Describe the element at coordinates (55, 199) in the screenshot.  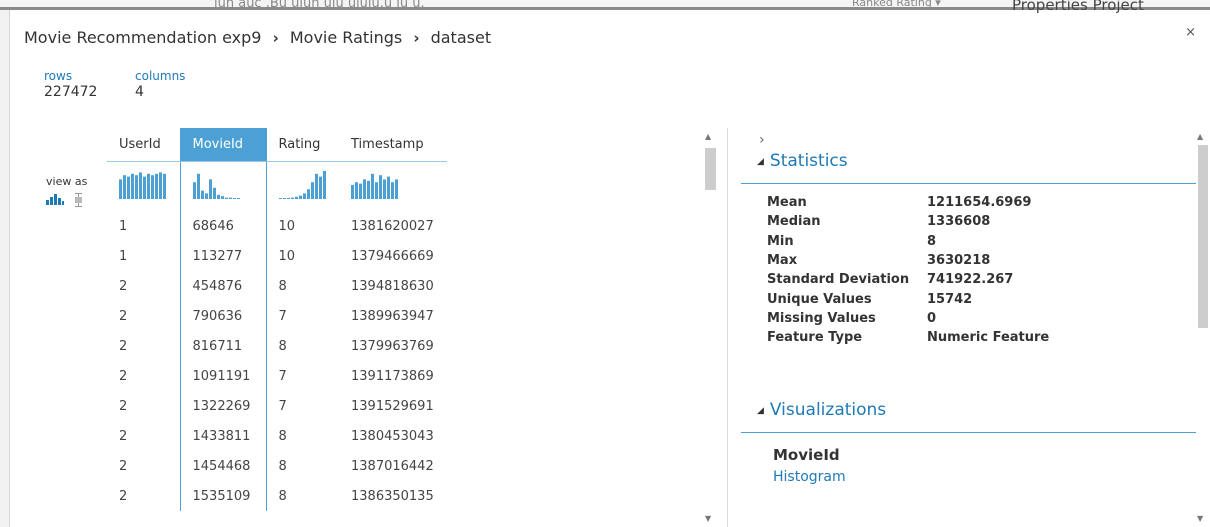
I see `histogram-icon` at that location.